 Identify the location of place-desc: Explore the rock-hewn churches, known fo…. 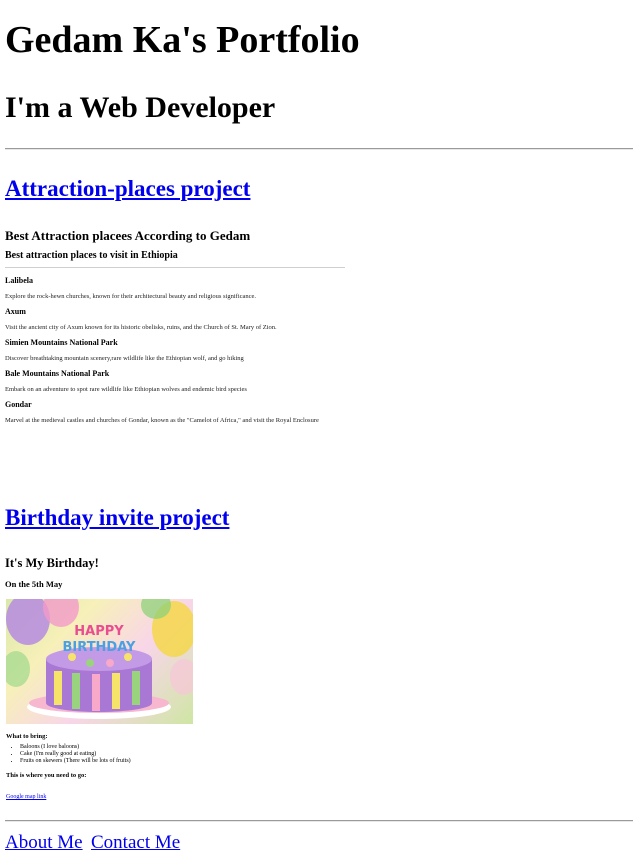
(131, 296).